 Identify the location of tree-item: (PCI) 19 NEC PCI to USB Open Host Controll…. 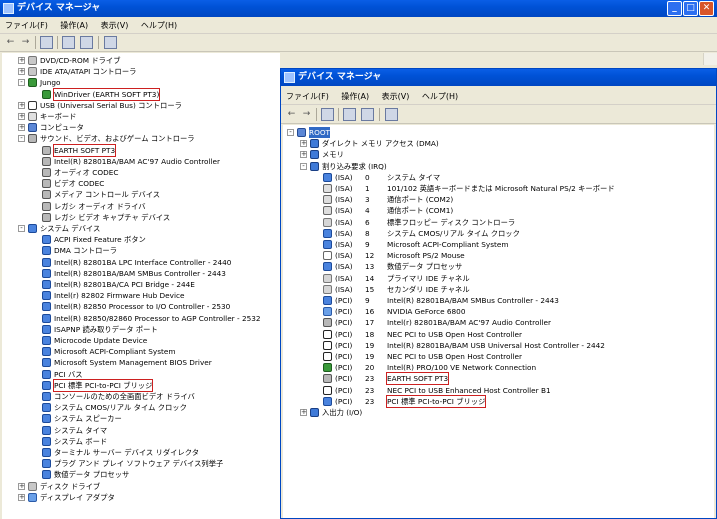
(498, 356).